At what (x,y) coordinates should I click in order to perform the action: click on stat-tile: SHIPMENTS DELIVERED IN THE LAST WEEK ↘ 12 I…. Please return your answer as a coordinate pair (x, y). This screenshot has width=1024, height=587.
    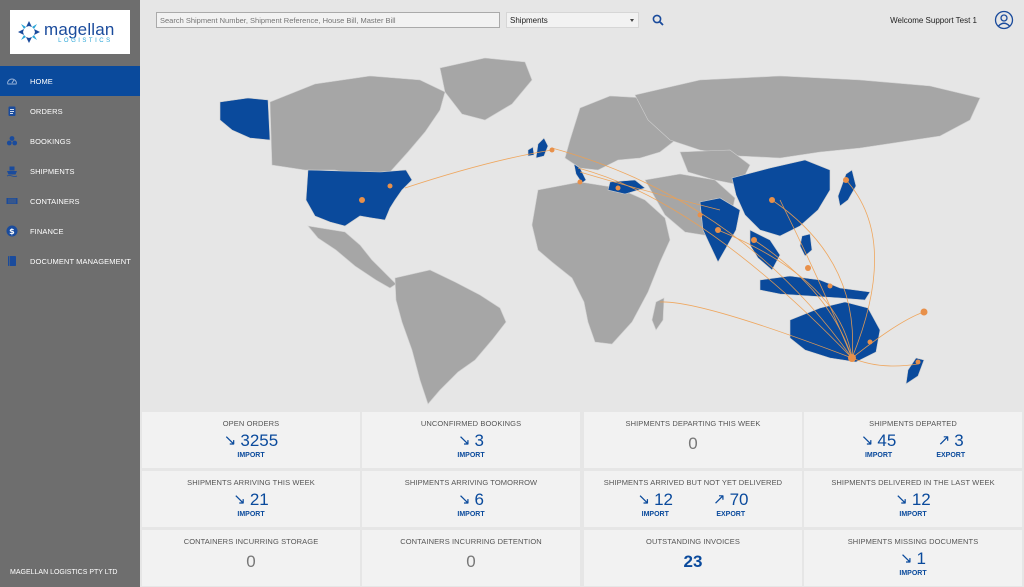
    Looking at the image, I should click on (913, 499).